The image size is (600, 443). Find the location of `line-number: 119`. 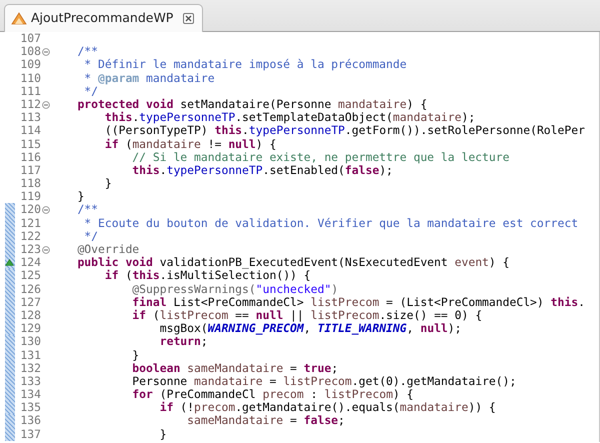

line-number: 119 is located at coordinates (30, 196).